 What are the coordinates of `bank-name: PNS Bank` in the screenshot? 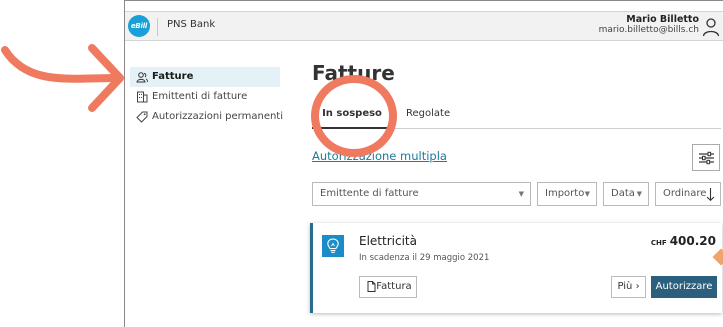 It's located at (191, 24).